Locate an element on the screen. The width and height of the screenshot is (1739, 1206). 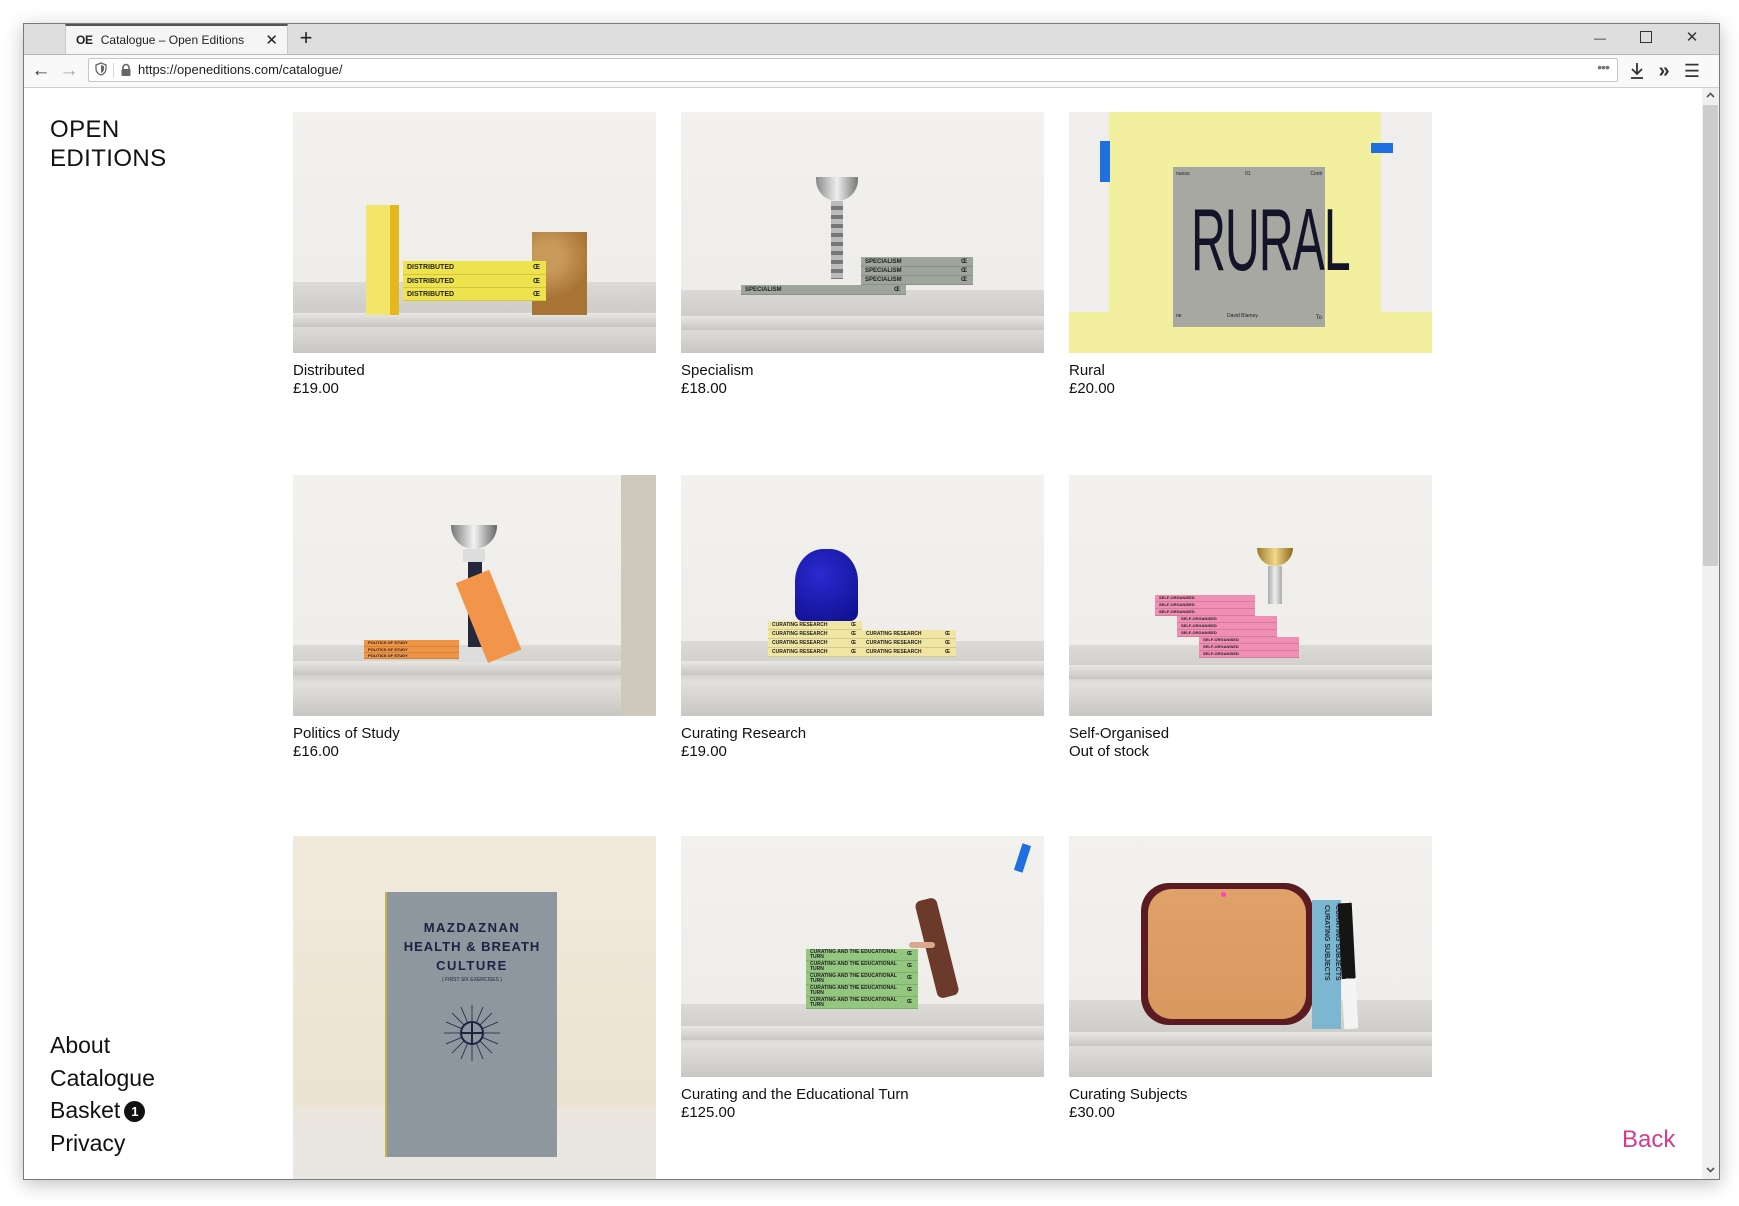
cover-title: HEALTH & BREATH is located at coordinates (472, 946).